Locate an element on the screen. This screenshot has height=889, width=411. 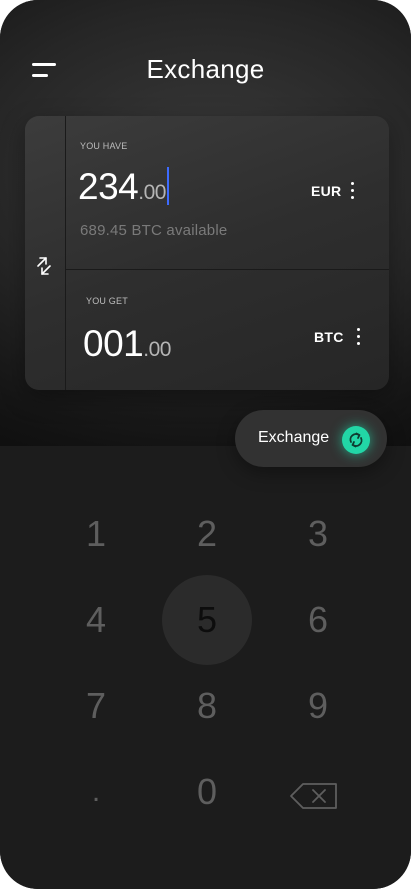
you-have-more-icon is located at coordinates (353, 191).